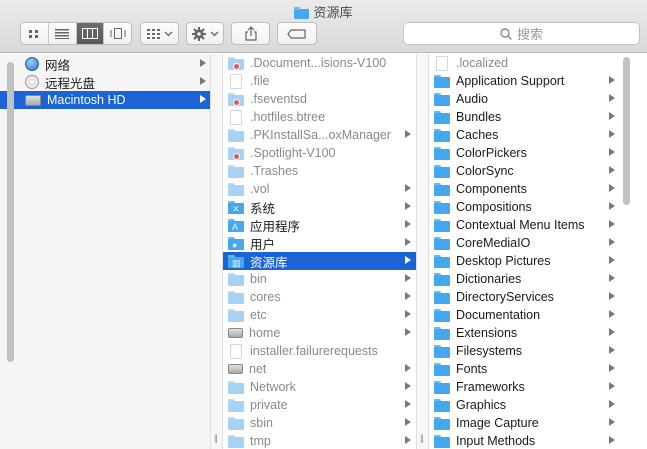 The width and height of the screenshot is (647, 449). Describe the element at coordinates (320, 99) in the screenshot. I see `root-item-row: .fseventsd` at that location.